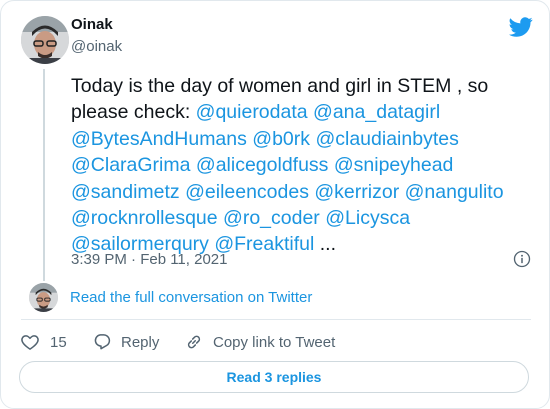  What do you see at coordinates (262, 165) in the screenshot?
I see `mention-link: @alicegoldfuss` at bounding box center [262, 165].